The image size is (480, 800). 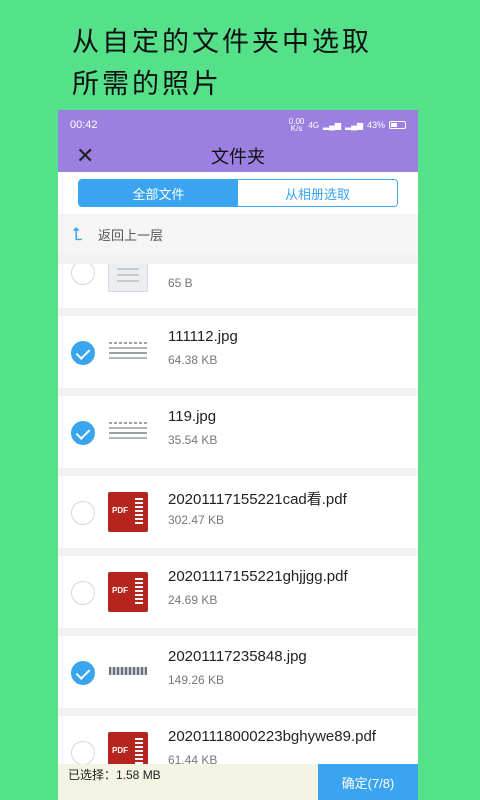 I want to click on promo-line-2: 所需的照片, so click(x=147, y=84).